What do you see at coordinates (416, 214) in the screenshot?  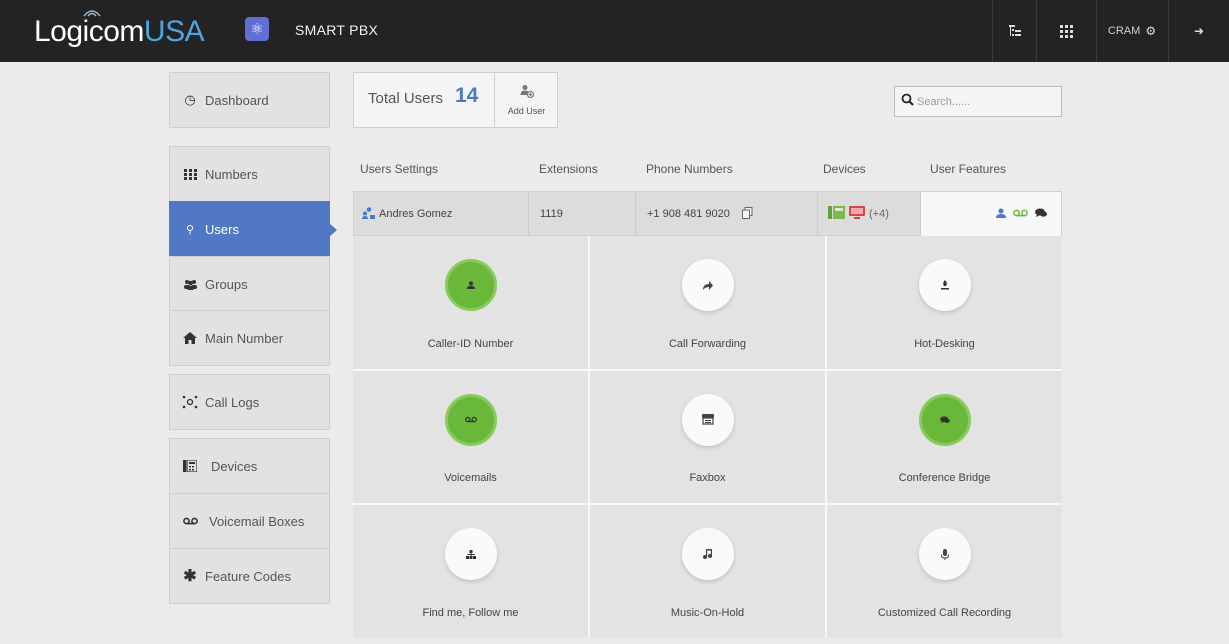 I see `user-name: Andres Gomez` at bounding box center [416, 214].